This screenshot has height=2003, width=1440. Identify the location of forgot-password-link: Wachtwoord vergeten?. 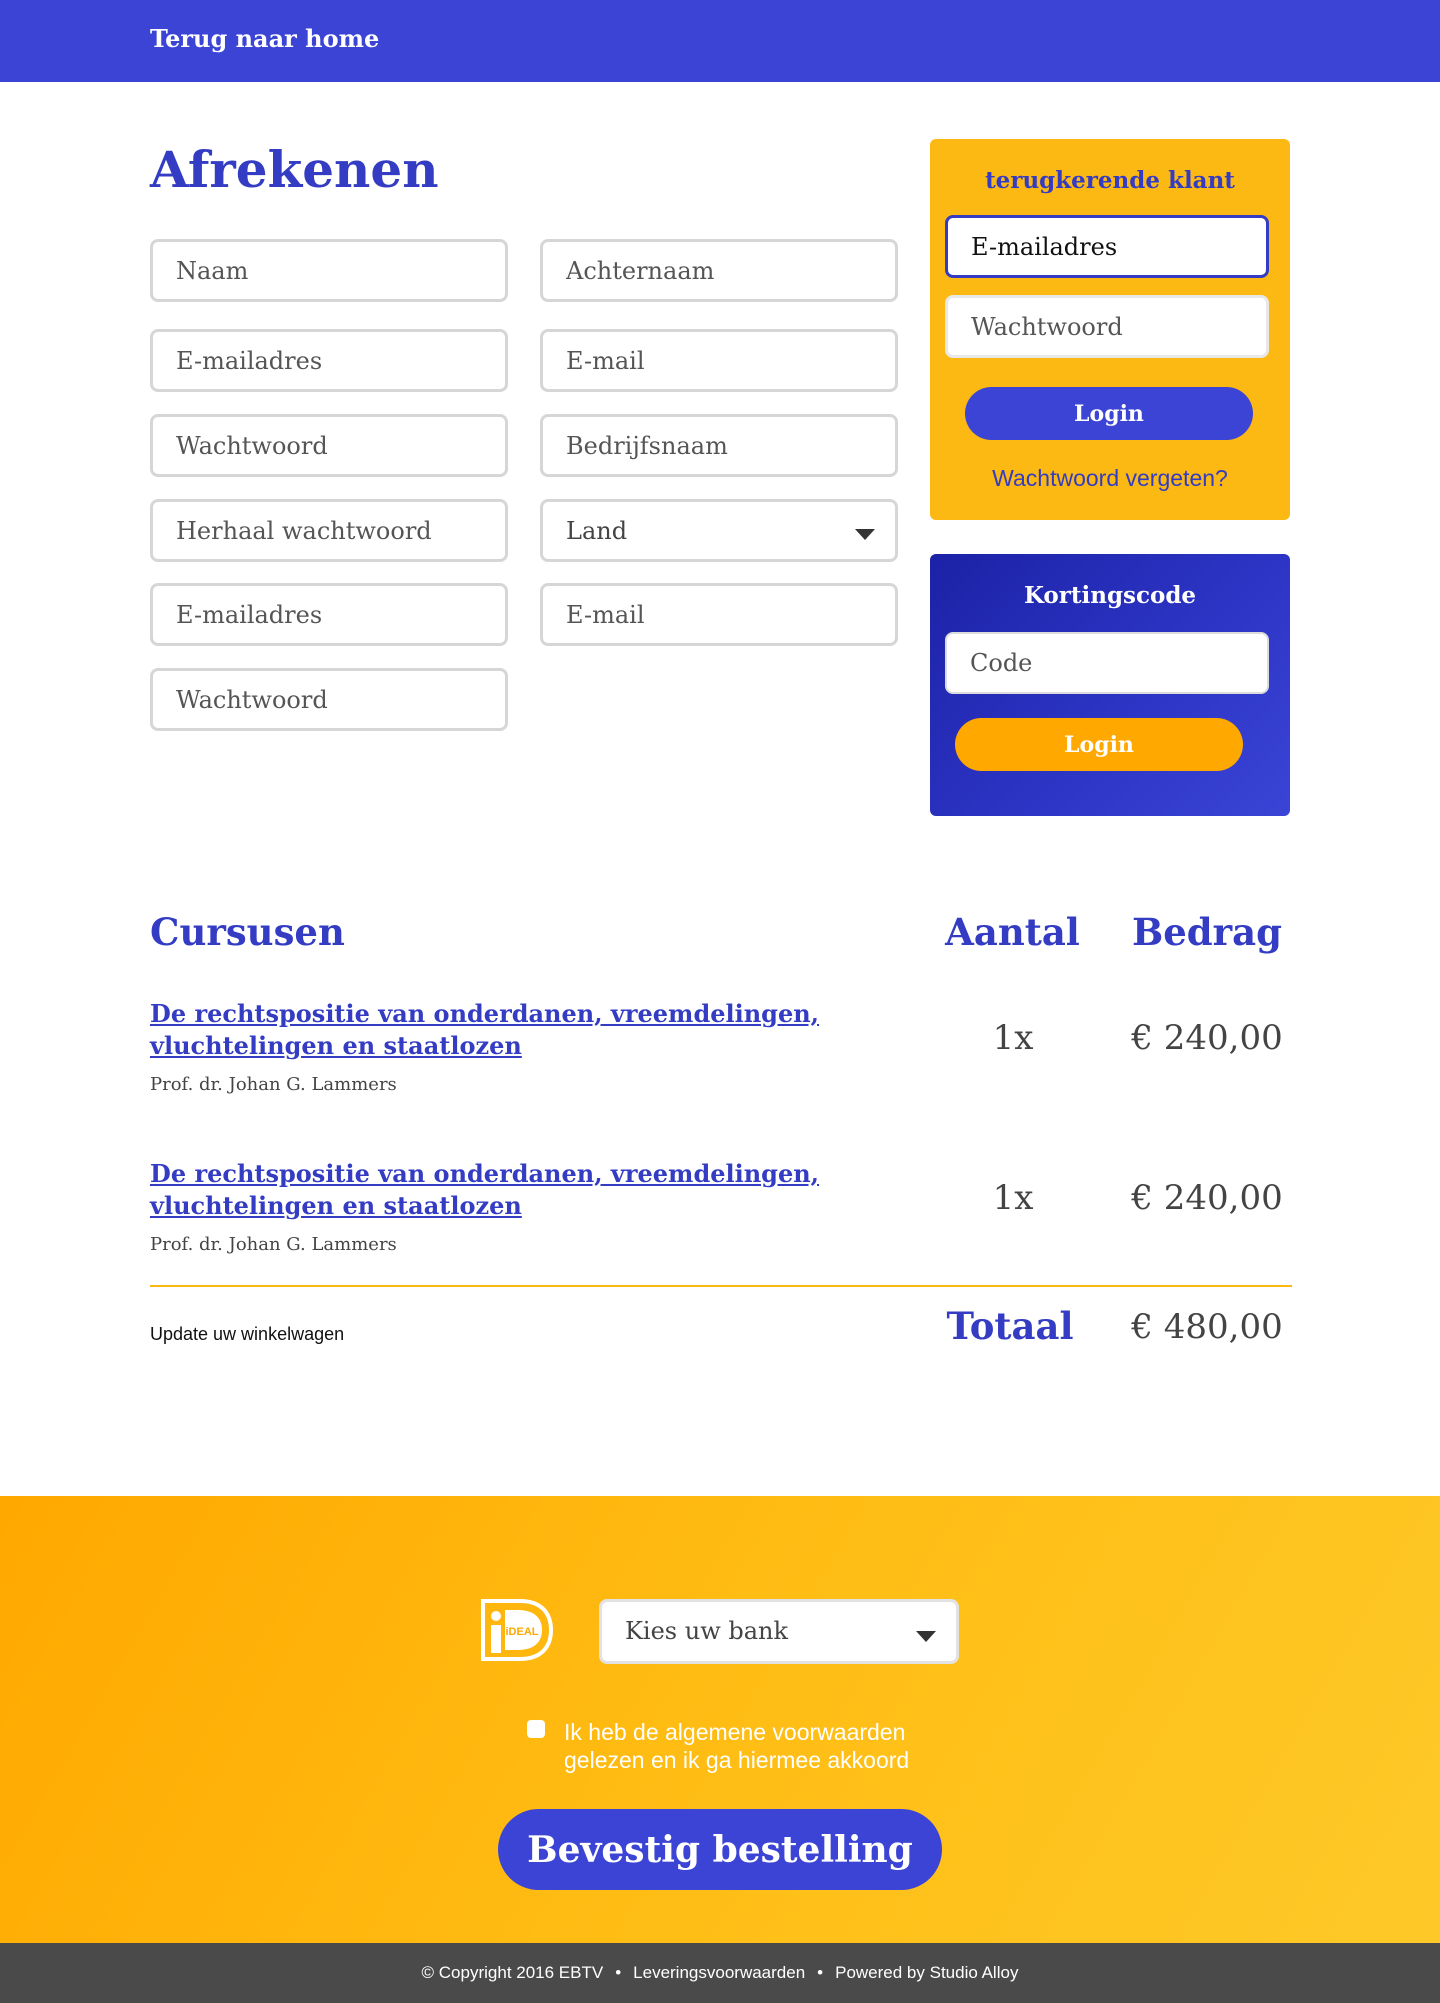
(1110, 478).